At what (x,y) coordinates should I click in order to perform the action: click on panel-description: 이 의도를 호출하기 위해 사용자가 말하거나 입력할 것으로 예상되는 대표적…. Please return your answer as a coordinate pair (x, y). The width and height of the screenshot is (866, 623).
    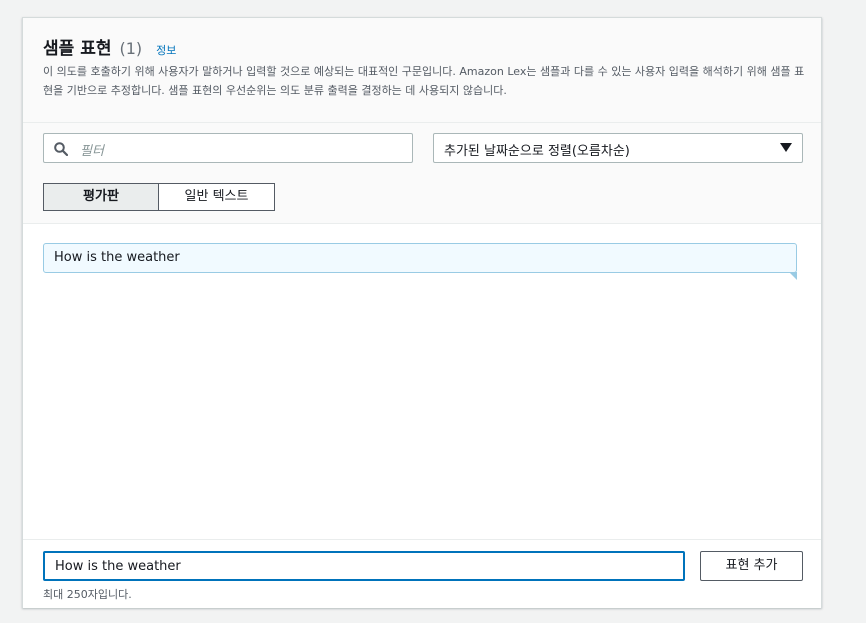
    Looking at the image, I should click on (424, 81).